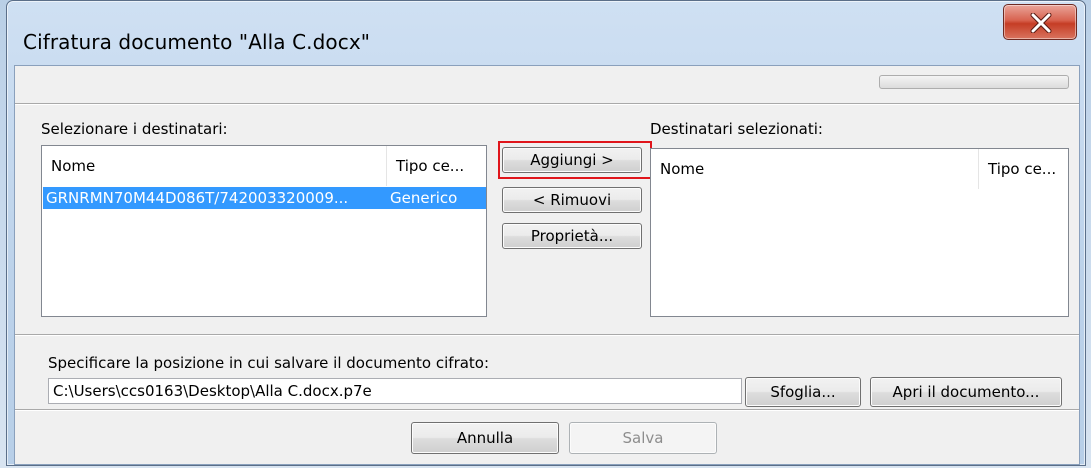 This screenshot has height=468, width=1091. What do you see at coordinates (214, 166) in the screenshot?
I see `column-header-name: Nome` at bounding box center [214, 166].